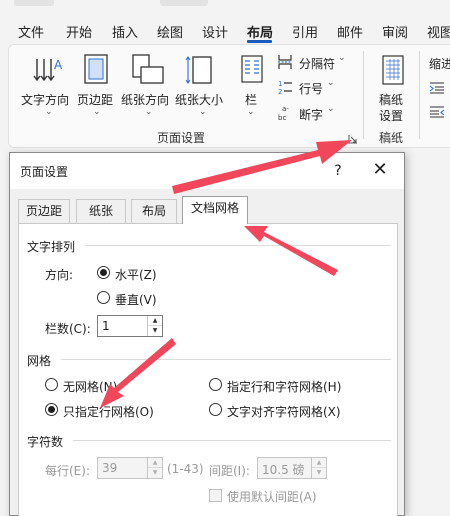 This screenshot has height=516, width=450. I want to click on margins-label: 页边距, so click(95, 100).